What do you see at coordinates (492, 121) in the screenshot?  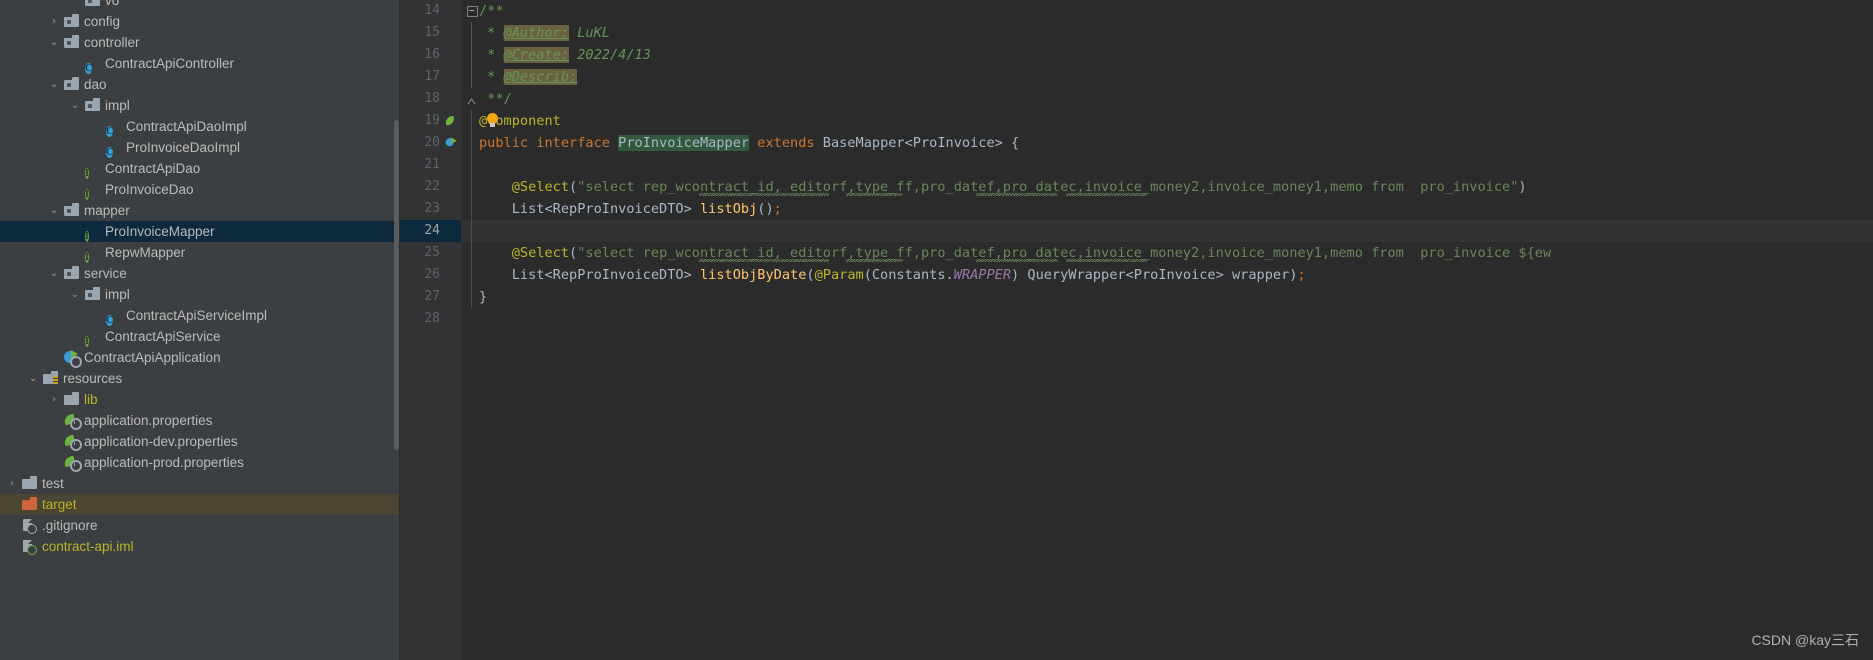 I see `intention-bulb-icon` at bounding box center [492, 121].